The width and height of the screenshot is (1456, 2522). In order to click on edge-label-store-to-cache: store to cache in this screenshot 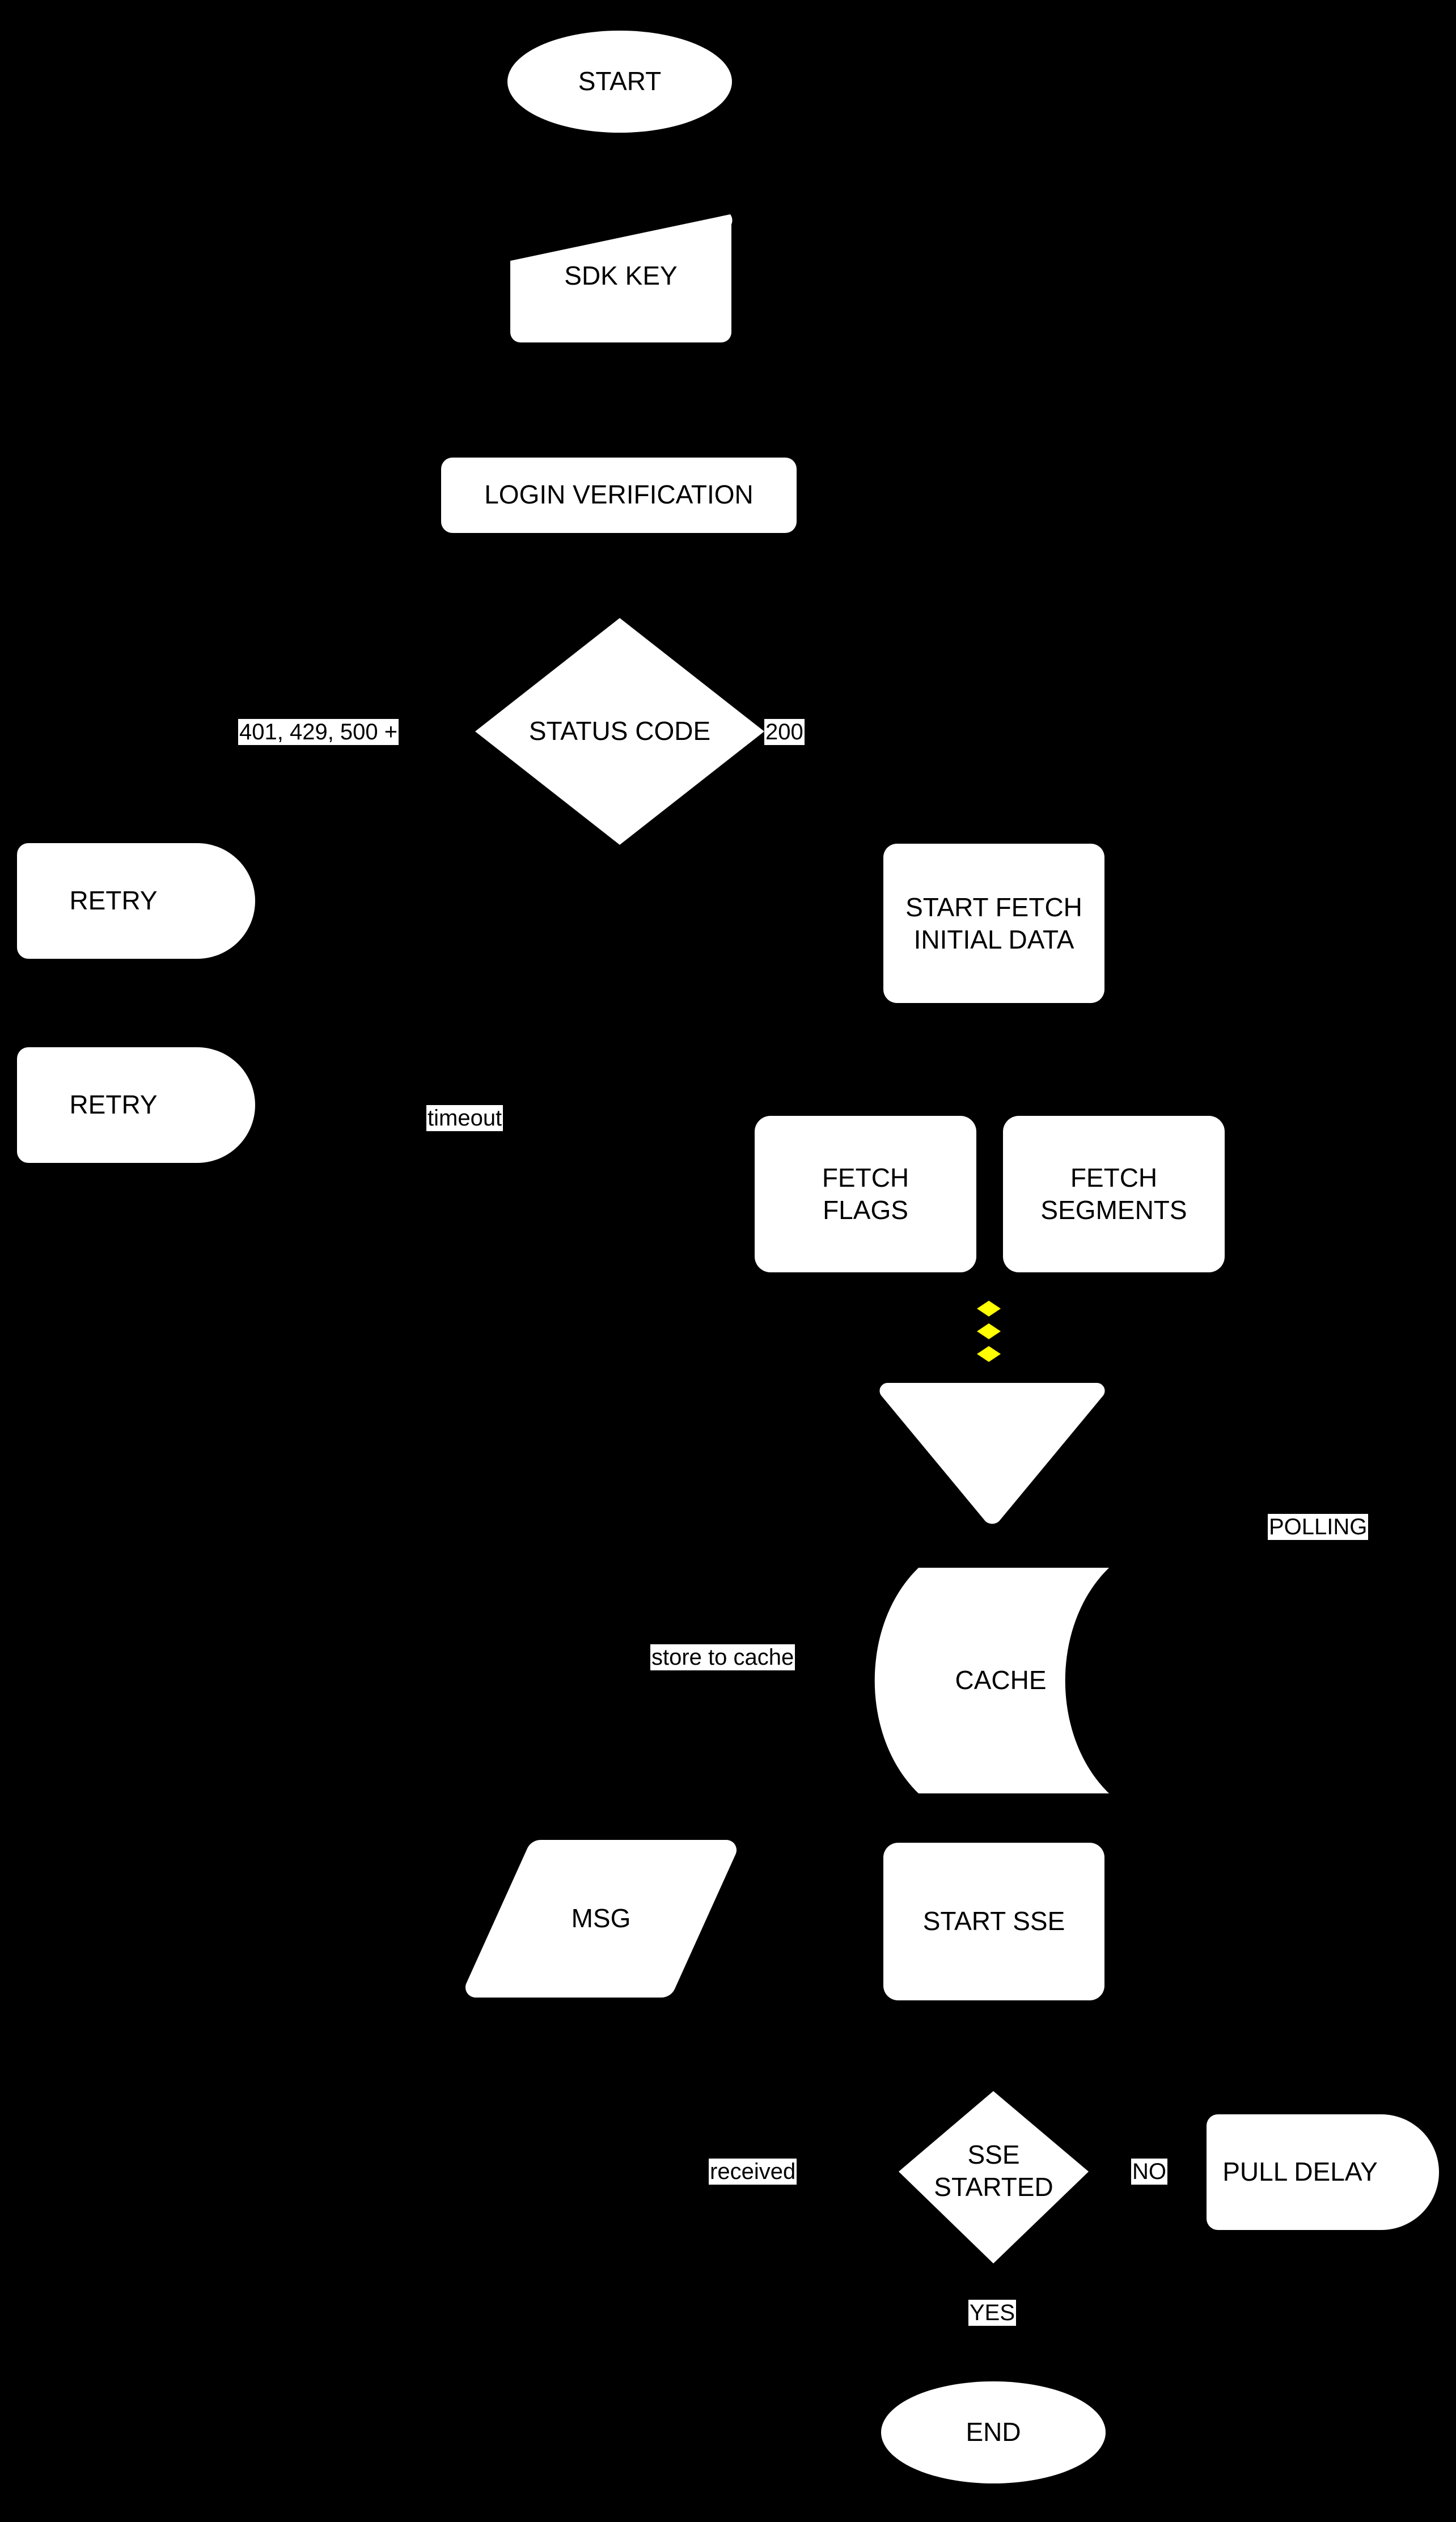, I will do `click(722, 1657)`.